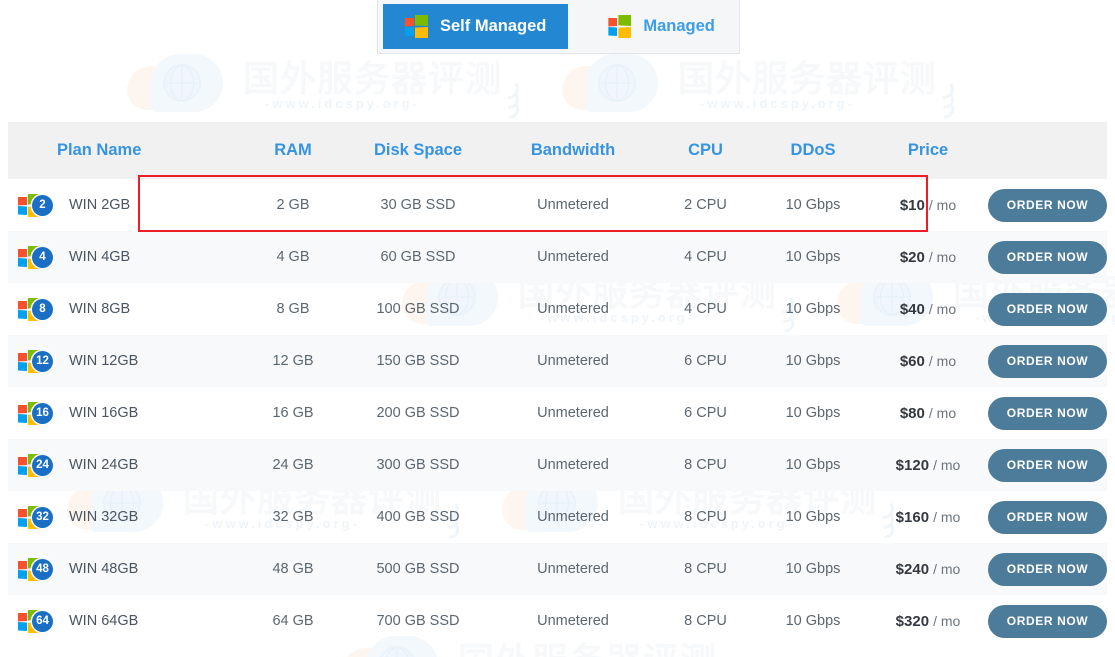 The height and width of the screenshot is (657, 1115). What do you see at coordinates (42, 621) in the screenshot?
I see `plan-size-badge: 64` at bounding box center [42, 621].